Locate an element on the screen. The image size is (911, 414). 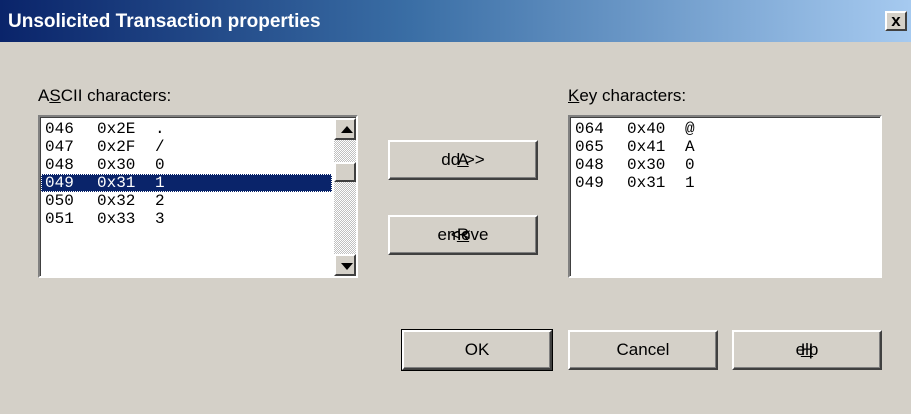
key-characters-listbox: 064 0x40 @065 0x41 A 048 0x30 0 049 0x31 1 is located at coordinates (725, 196).